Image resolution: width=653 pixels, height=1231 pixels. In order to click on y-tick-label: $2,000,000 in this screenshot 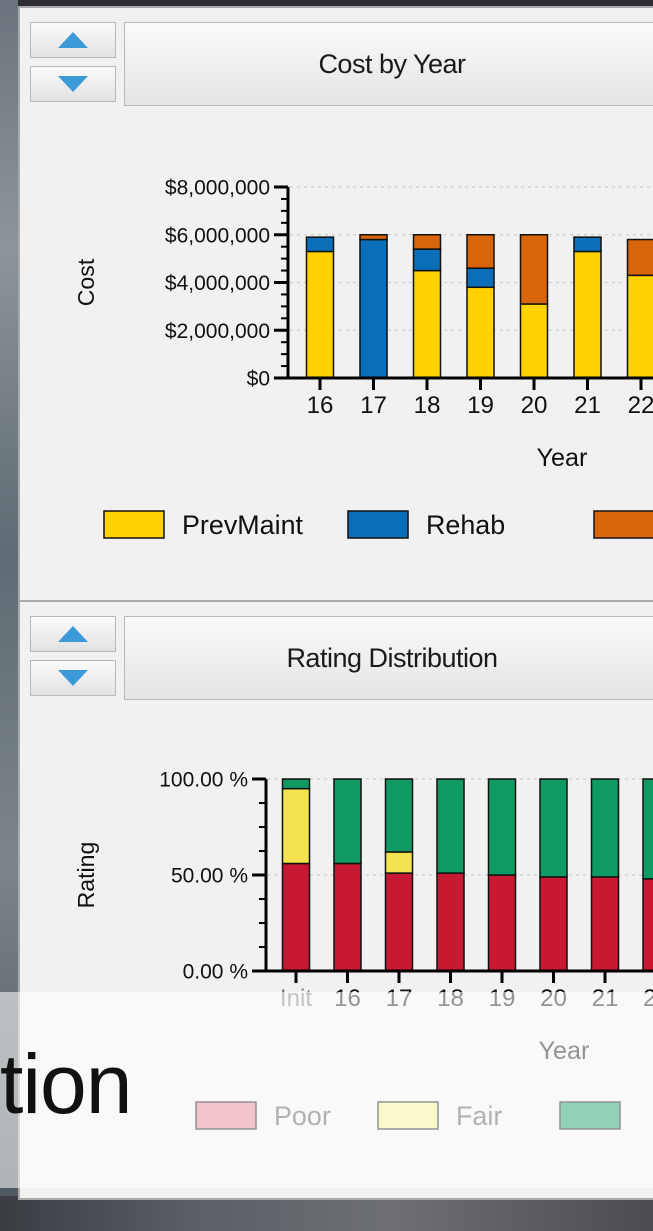, I will do `click(217, 331)`.